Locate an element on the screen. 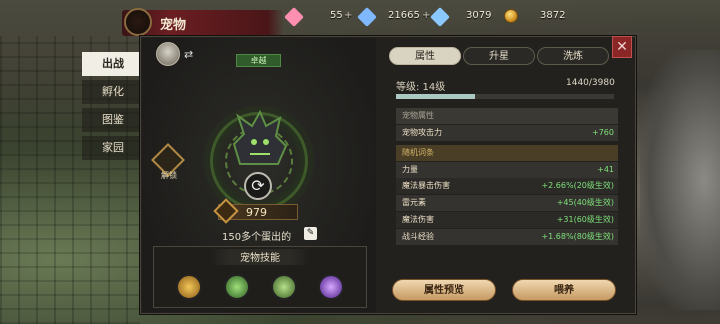  level-progress-fill is located at coordinates (435, 96).